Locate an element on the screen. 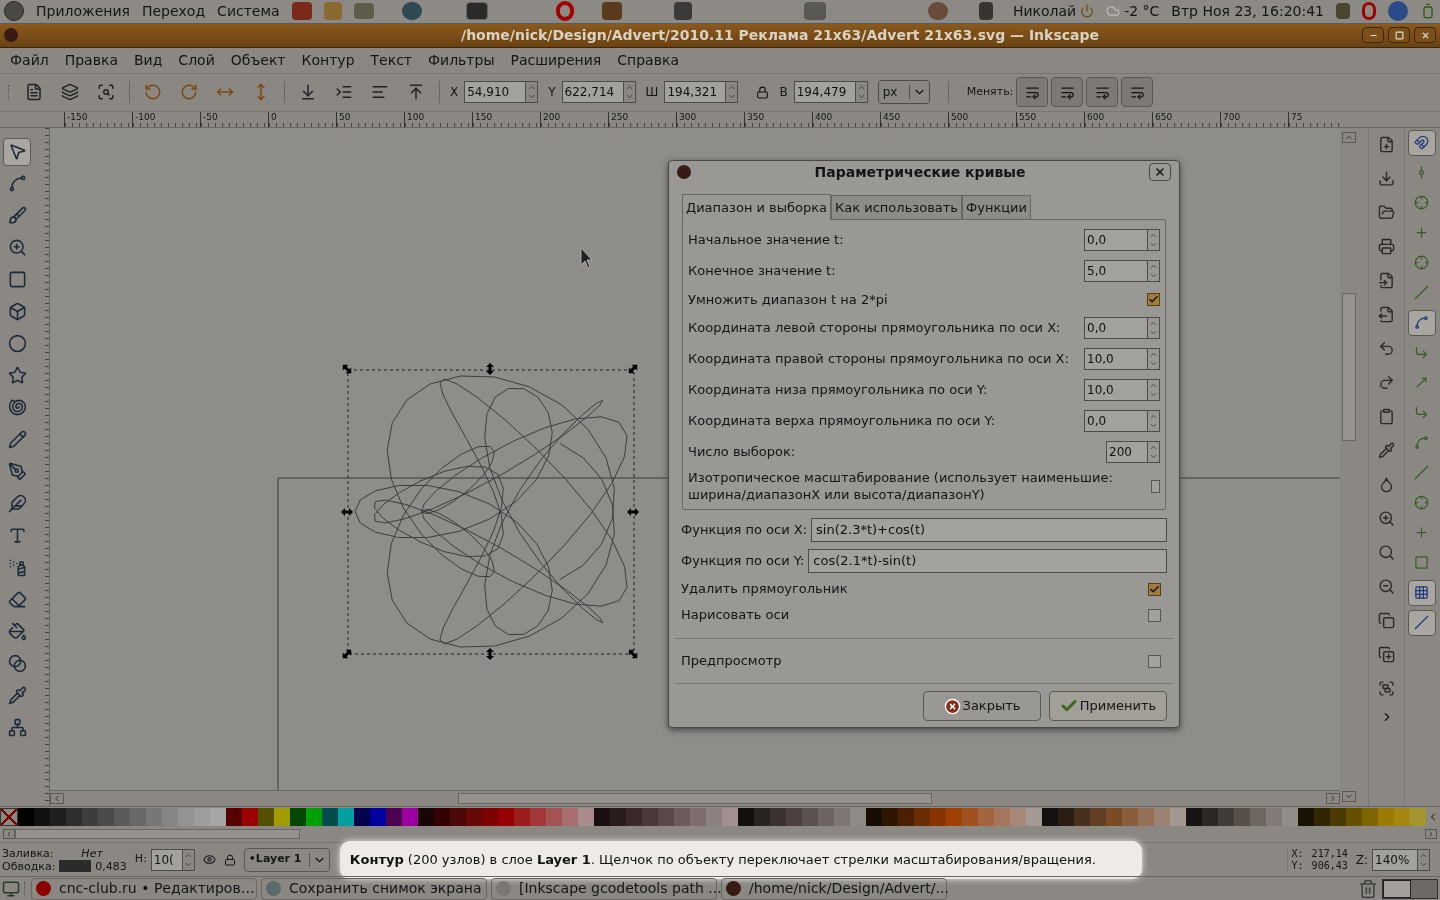  fill-value: Нет is located at coordinates (92, 853).